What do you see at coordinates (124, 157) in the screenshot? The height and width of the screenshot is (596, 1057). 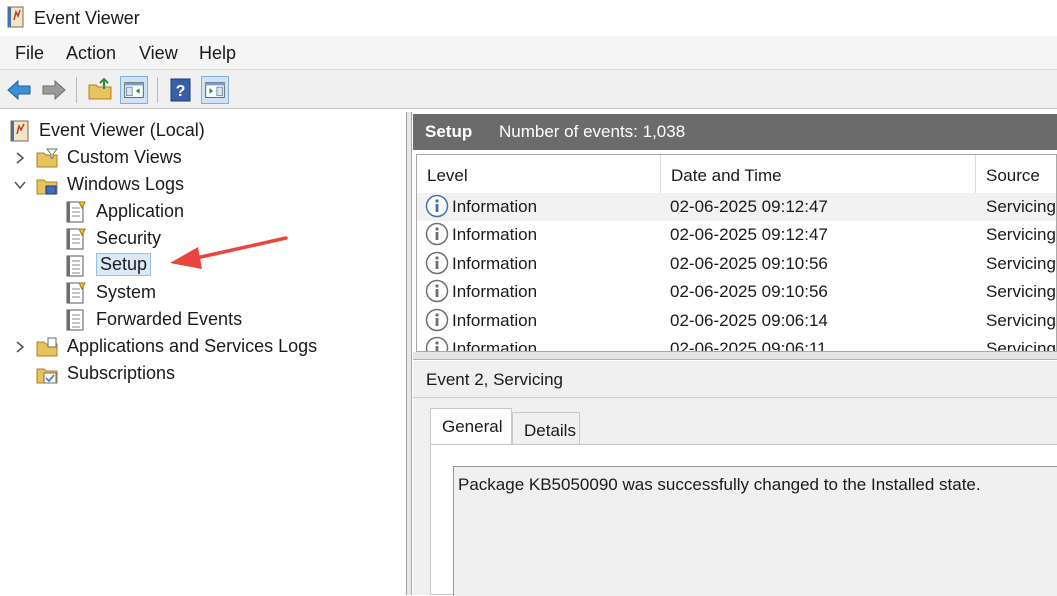 I see `tree-item-label: Custom Views` at bounding box center [124, 157].